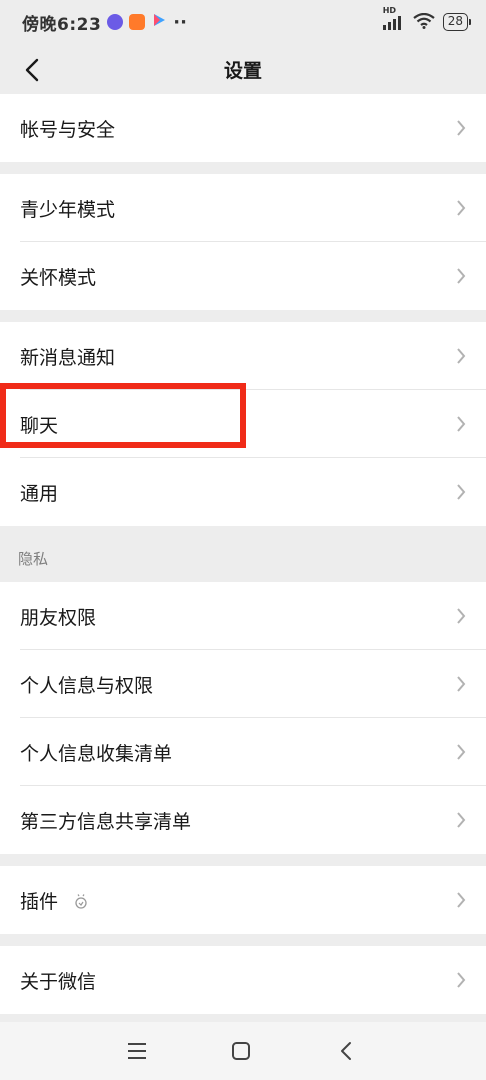 Image resolution: width=486 pixels, height=1080 pixels. I want to click on settings-item-plugins: 插件, so click(243, 900).